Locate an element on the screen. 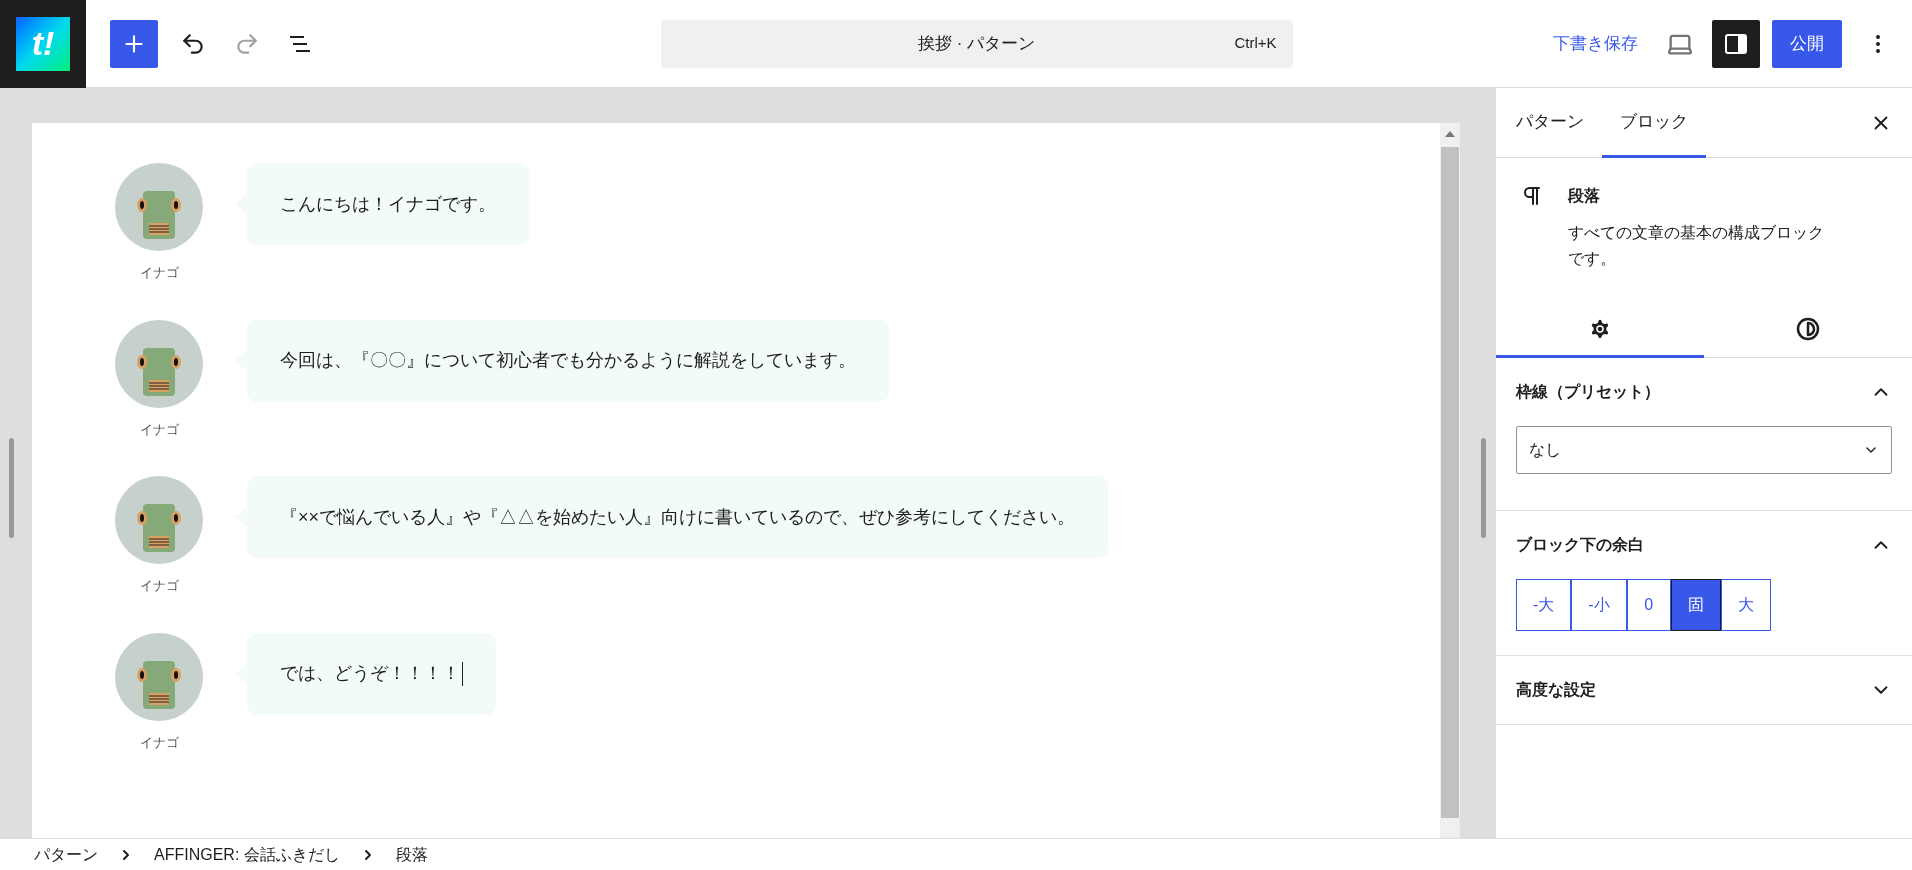 This screenshot has height=870, width=1912. message-text: 『××で悩んでいる人』や『△△を始めたい人』向けに書いているので、ぜひ参考にしてください。 is located at coordinates (678, 517).